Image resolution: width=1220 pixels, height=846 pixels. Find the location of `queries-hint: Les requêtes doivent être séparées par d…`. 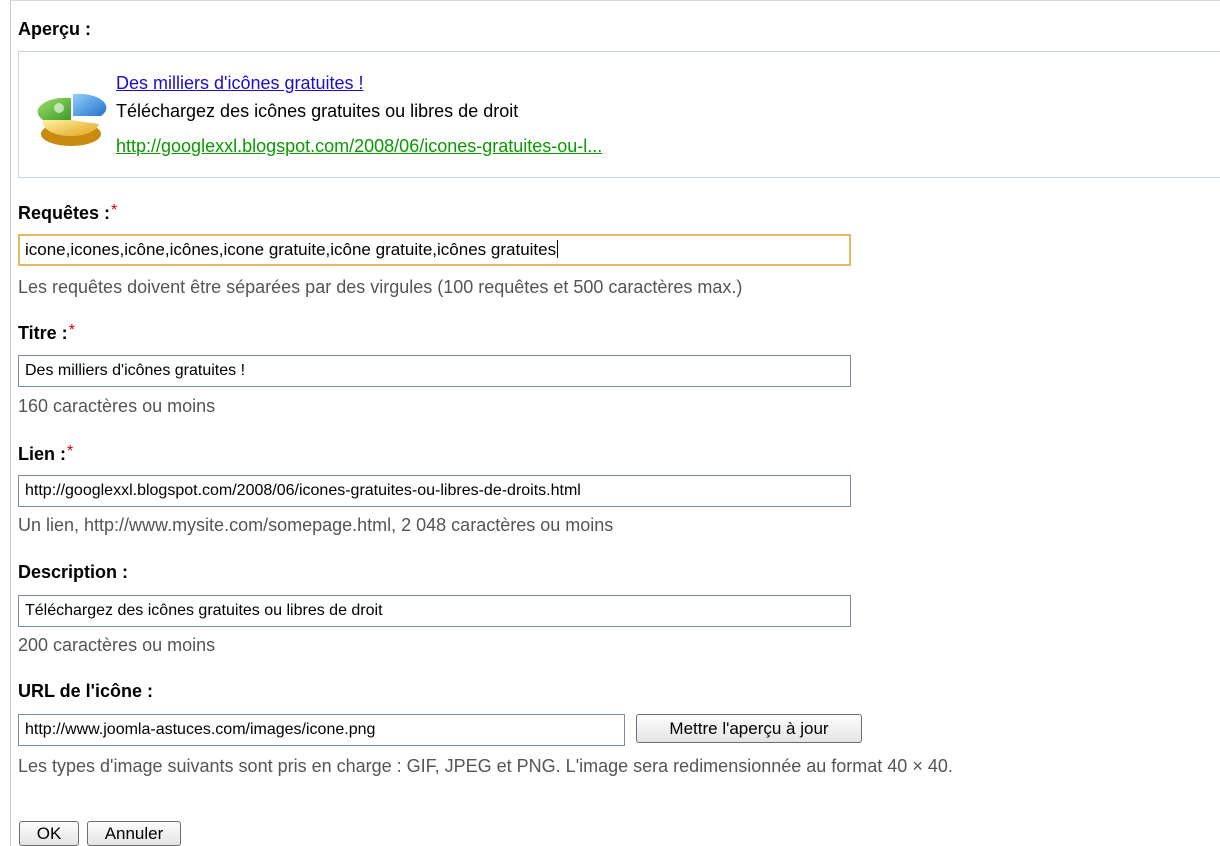

queries-hint: Les requêtes doivent être séparées par d… is located at coordinates (380, 287).